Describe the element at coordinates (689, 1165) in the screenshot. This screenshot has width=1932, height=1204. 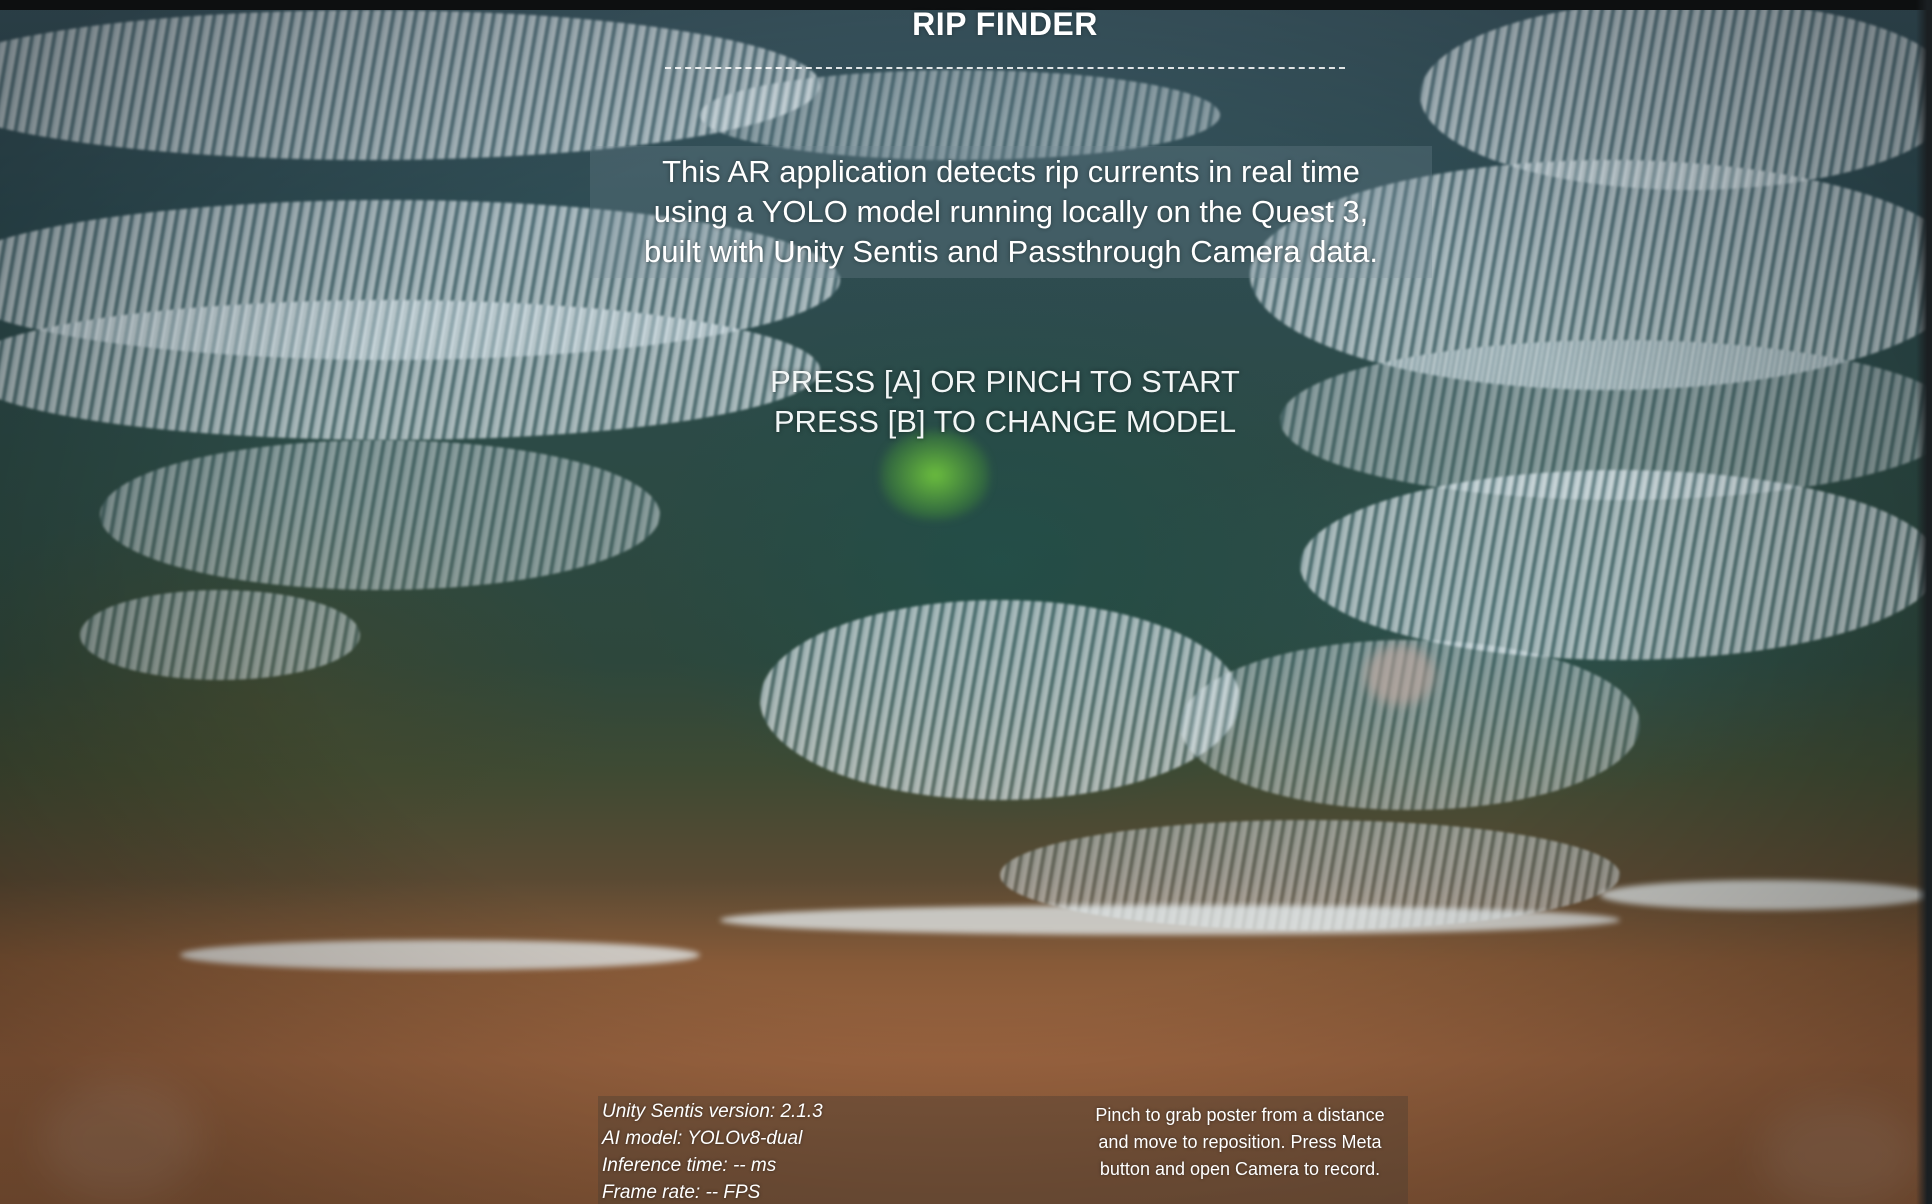
I see `inference-time: Inference time: -- ms` at that location.